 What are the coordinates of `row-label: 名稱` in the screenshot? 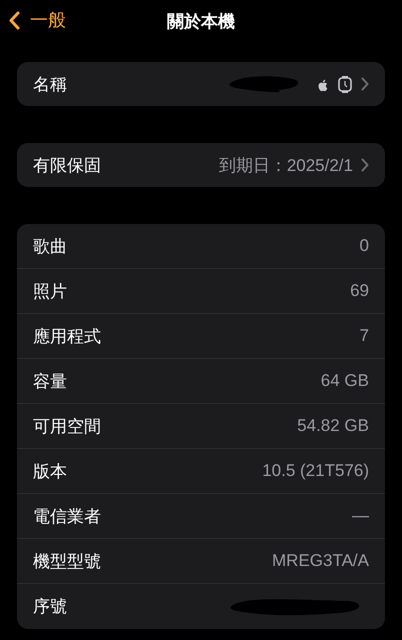 It's located at (50, 85).